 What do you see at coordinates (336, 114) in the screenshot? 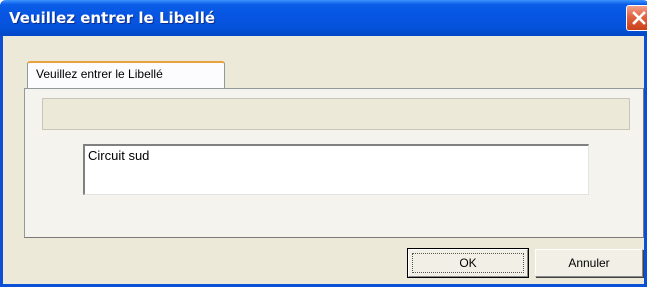
I see `header-field` at bounding box center [336, 114].